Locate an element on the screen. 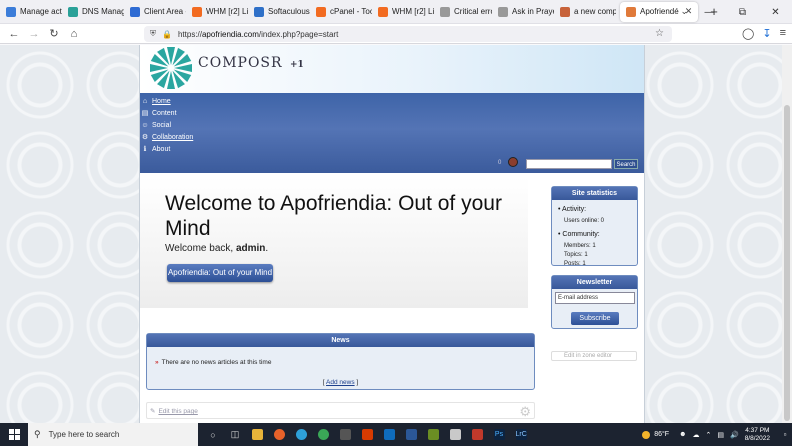  tab-label: Manage activ is located at coordinates (41, 11).